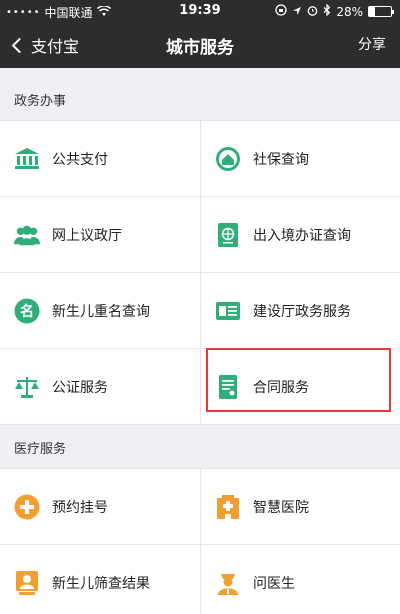 The width and height of the screenshot is (400, 614). Describe the element at coordinates (281, 159) in the screenshot. I see `service-label: 社保查询` at that location.